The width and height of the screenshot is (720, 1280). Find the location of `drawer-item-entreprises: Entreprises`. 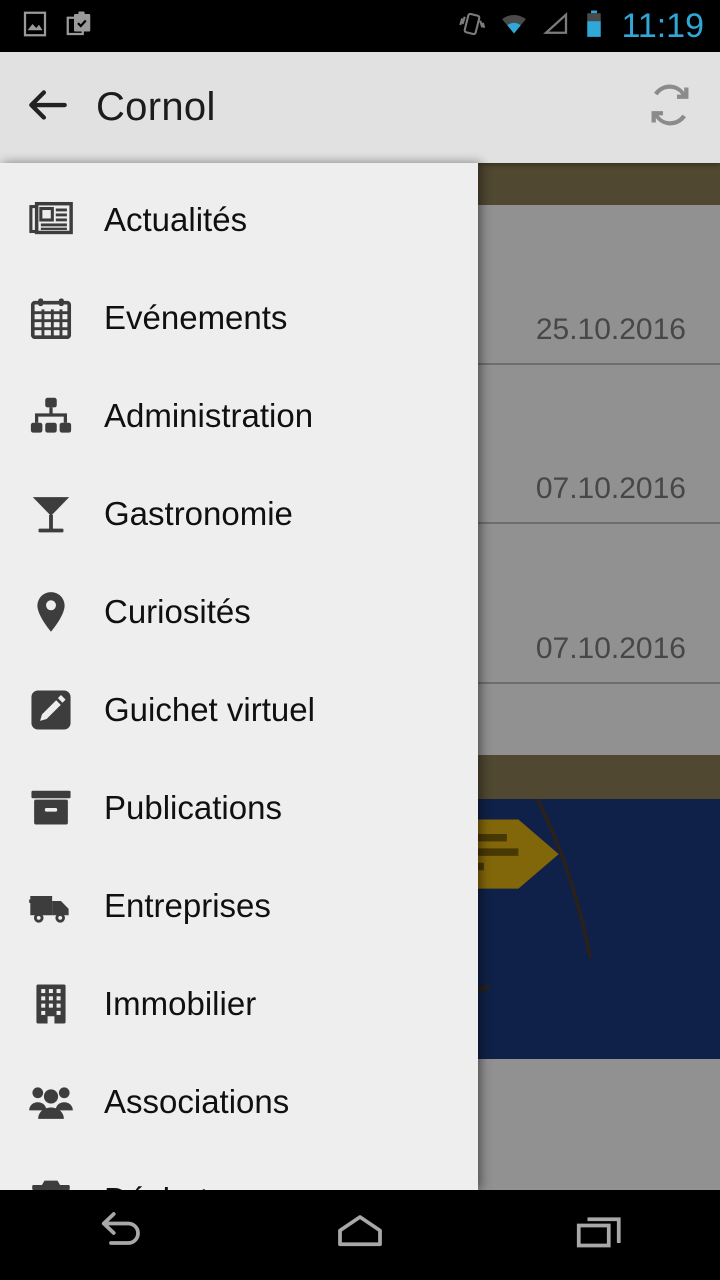

drawer-item-entreprises: Entreprises is located at coordinates (239, 906).